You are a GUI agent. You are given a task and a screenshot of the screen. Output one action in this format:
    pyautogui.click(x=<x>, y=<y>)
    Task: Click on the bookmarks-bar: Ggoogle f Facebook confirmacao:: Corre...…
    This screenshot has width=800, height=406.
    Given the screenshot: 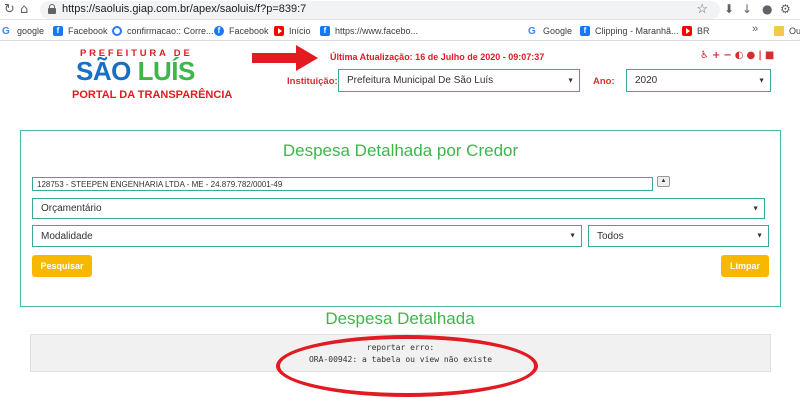 What is the action you would take?
    pyautogui.click(x=400, y=31)
    